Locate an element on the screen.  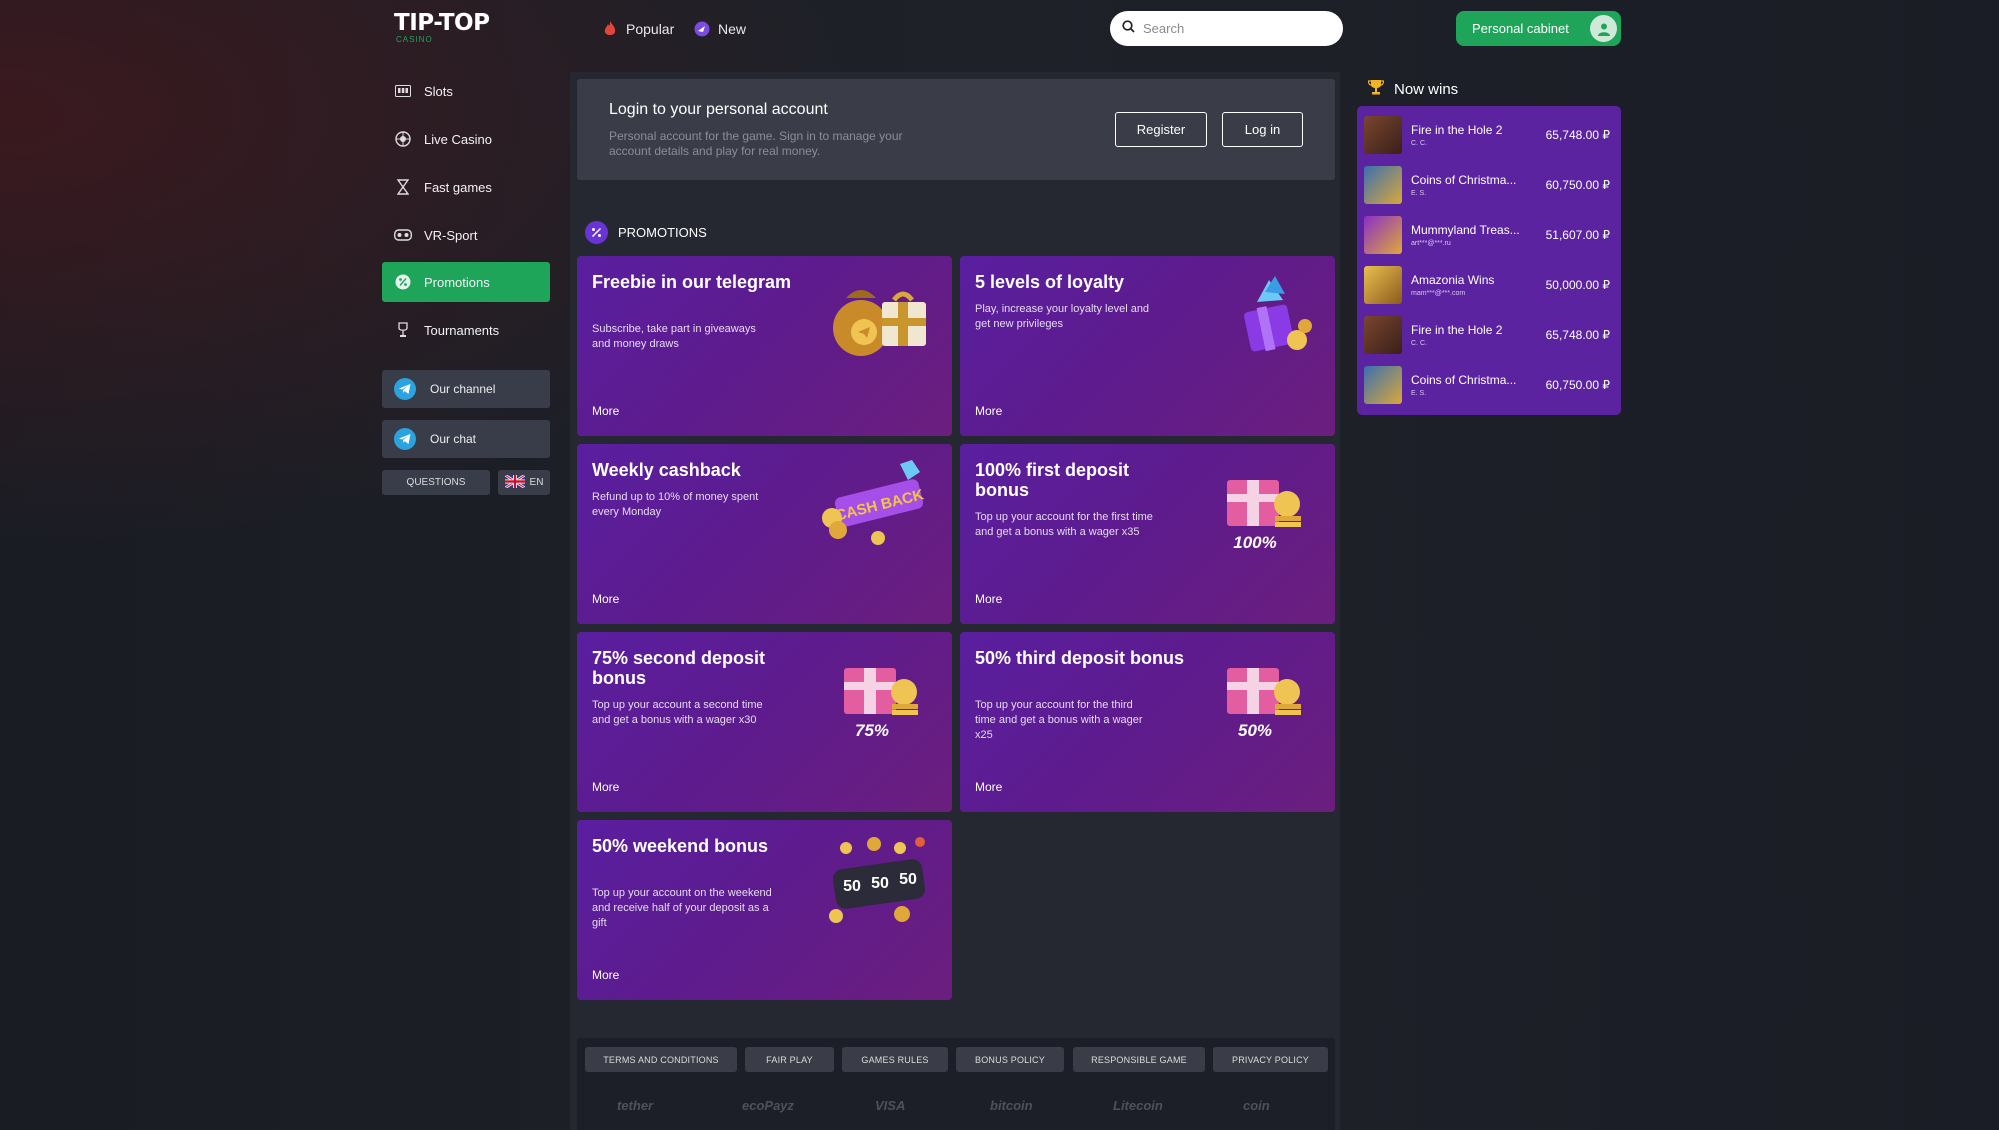
bitcoin-logo: bitcoin is located at coordinates (1011, 1105).